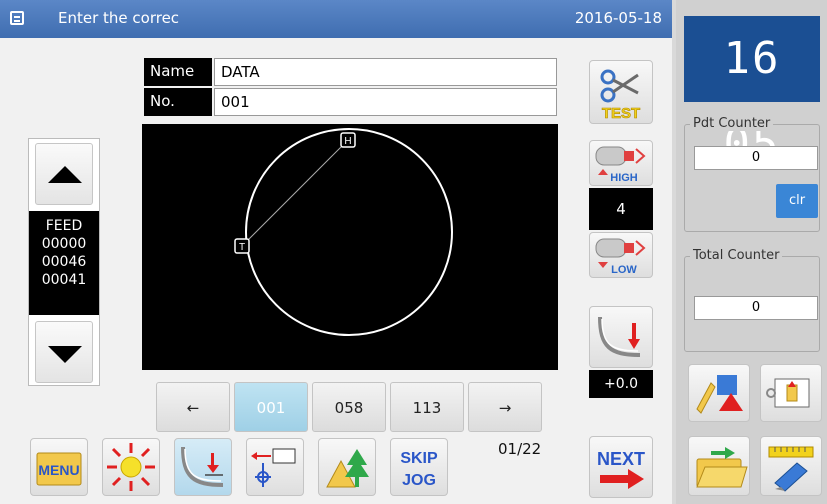  What do you see at coordinates (756, 158) in the screenshot?
I see `pdt-counter-value: 0` at bounding box center [756, 158].